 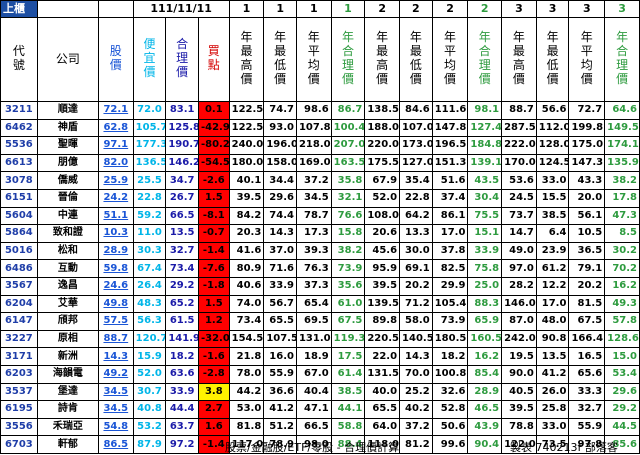 What do you see at coordinates (313, 163) in the screenshot?
I see `y1-avg: 169.0` at bounding box center [313, 163].